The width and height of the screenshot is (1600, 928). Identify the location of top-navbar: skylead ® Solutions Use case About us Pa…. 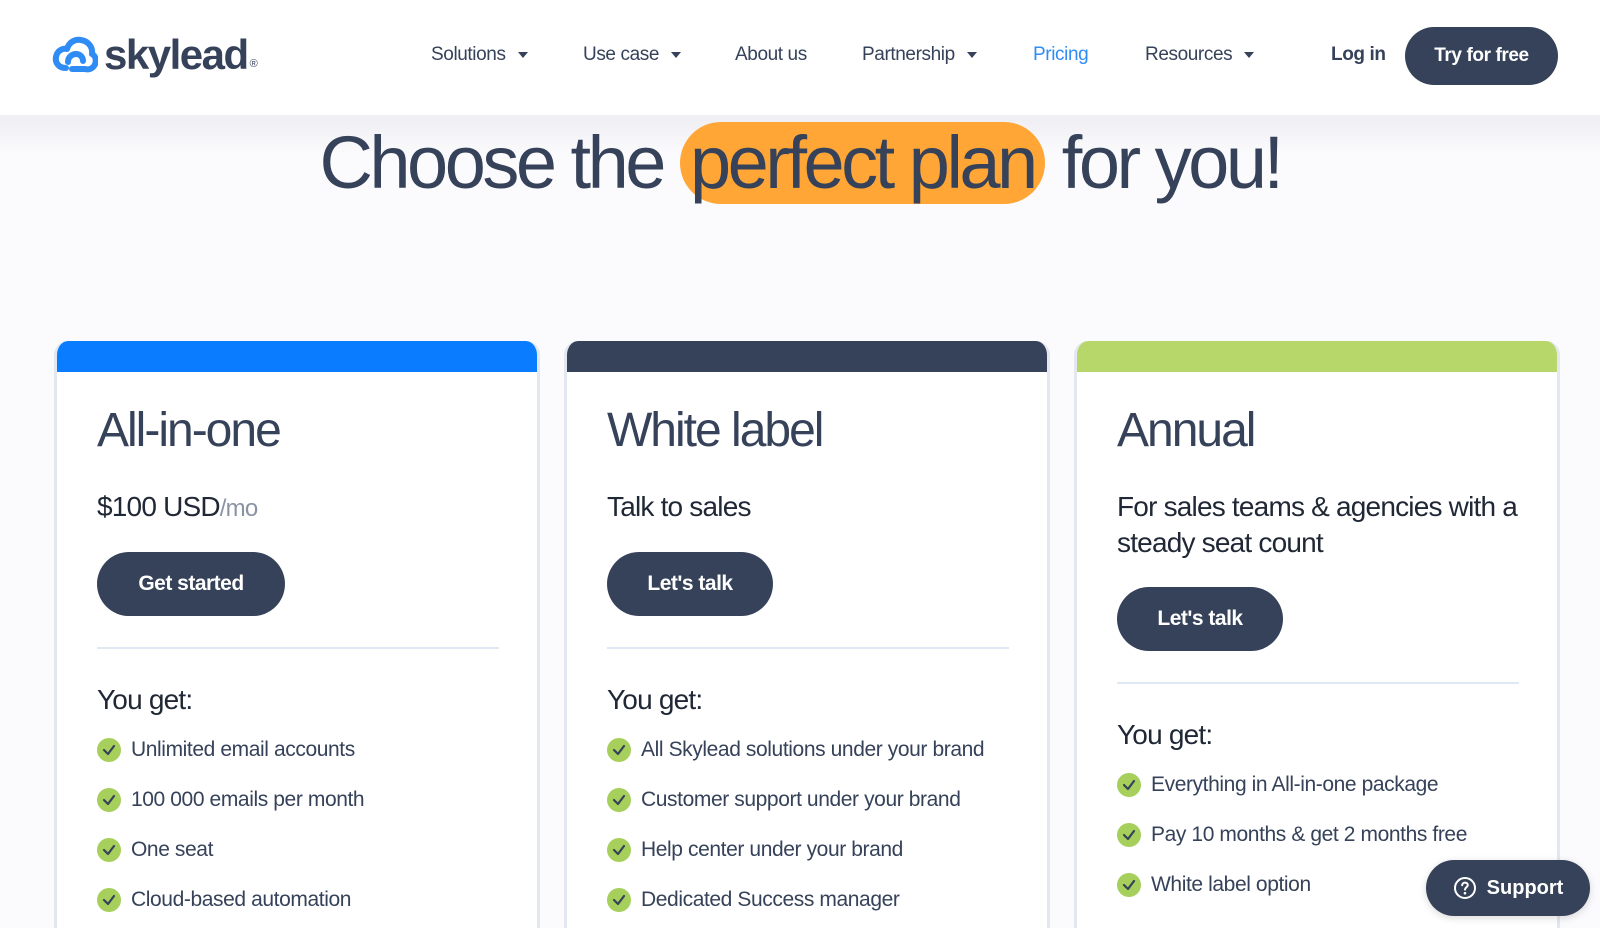
(800, 57).